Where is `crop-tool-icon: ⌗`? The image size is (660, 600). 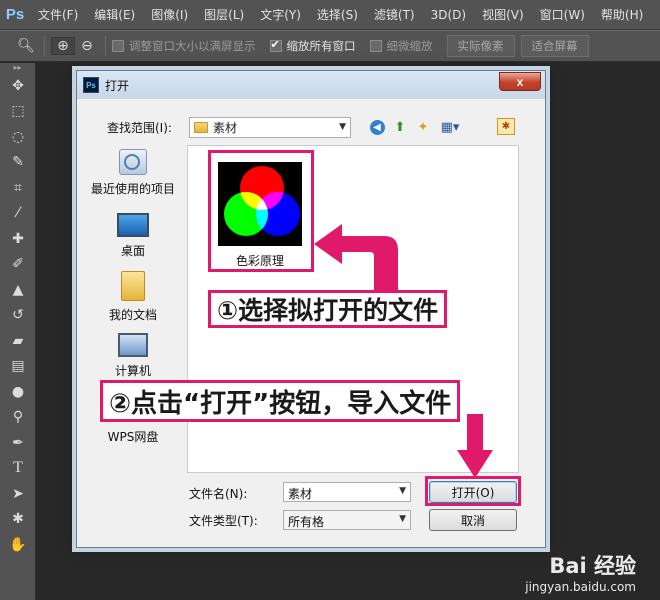 crop-tool-icon: ⌗ is located at coordinates (18, 188).